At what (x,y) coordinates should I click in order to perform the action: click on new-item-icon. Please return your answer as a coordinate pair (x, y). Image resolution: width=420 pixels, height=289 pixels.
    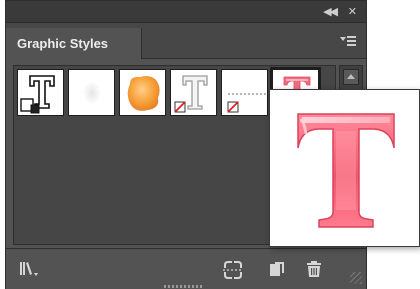
    Looking at the image, I should click on (277, 269).